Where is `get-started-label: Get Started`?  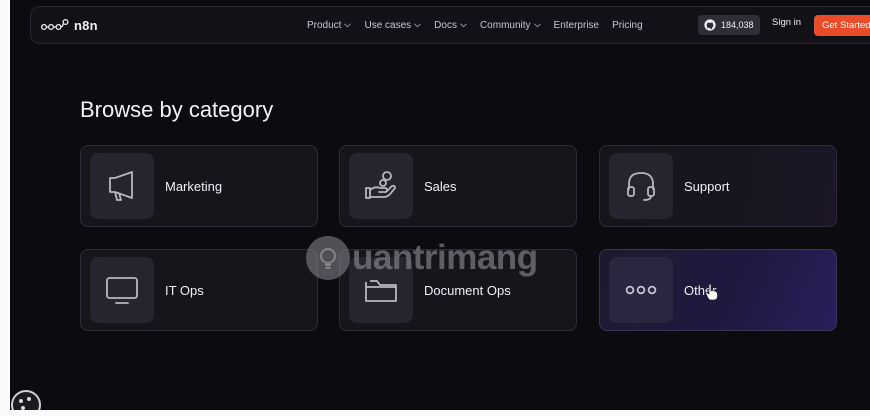 get-started-label: Get Started is located at coordinates (846, 25).